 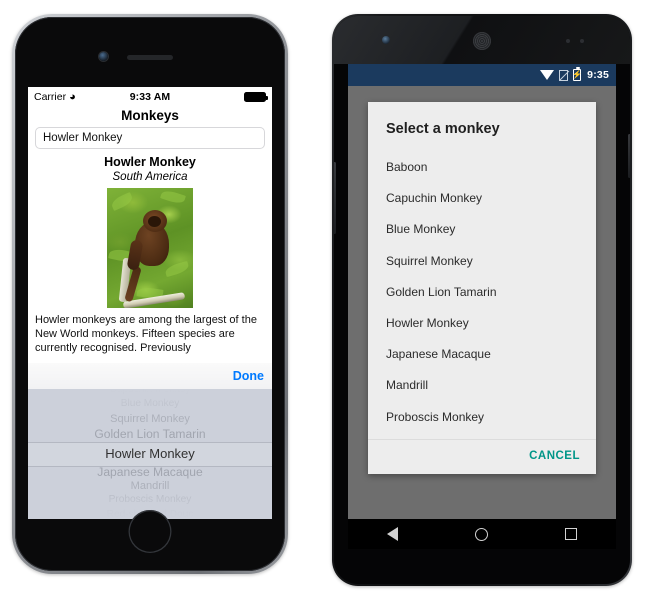 I want to click on light-sensor-icon, so click(x=582, y=41).